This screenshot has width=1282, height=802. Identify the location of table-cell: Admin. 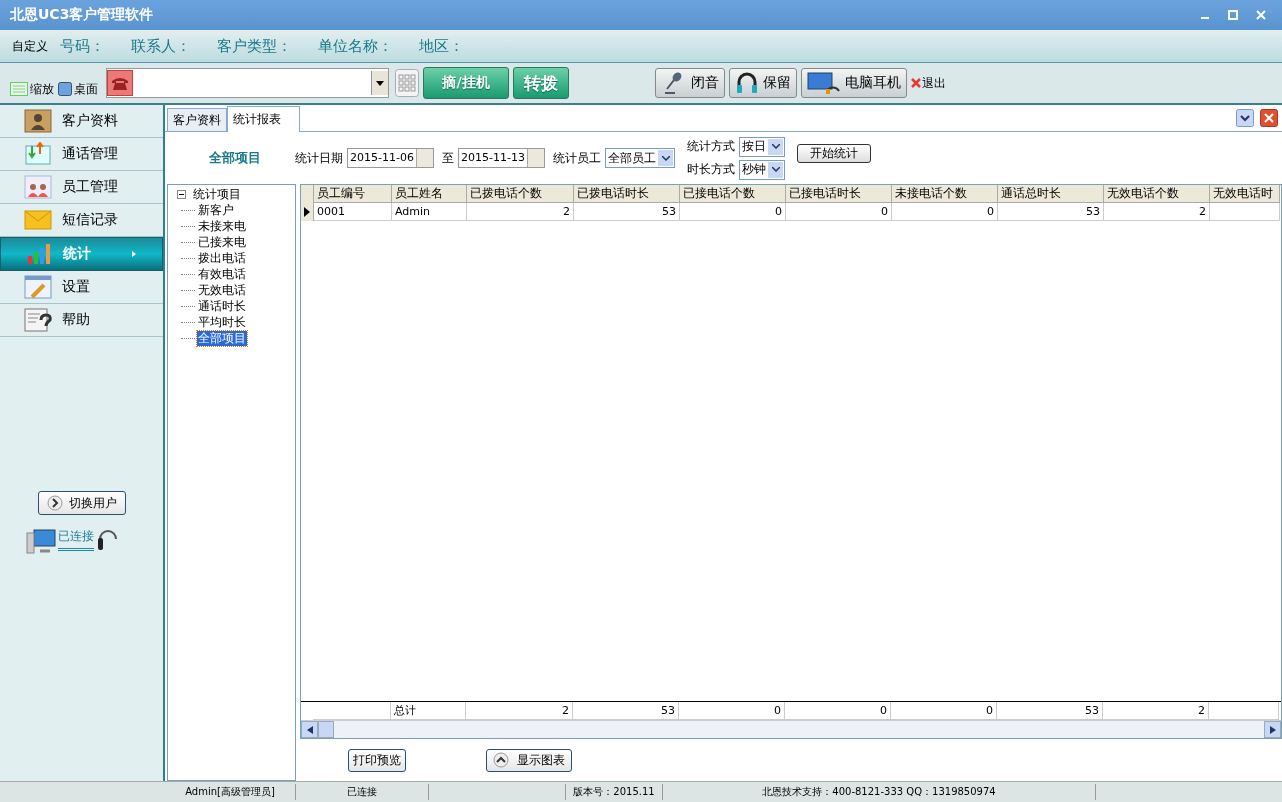
(429, 212).